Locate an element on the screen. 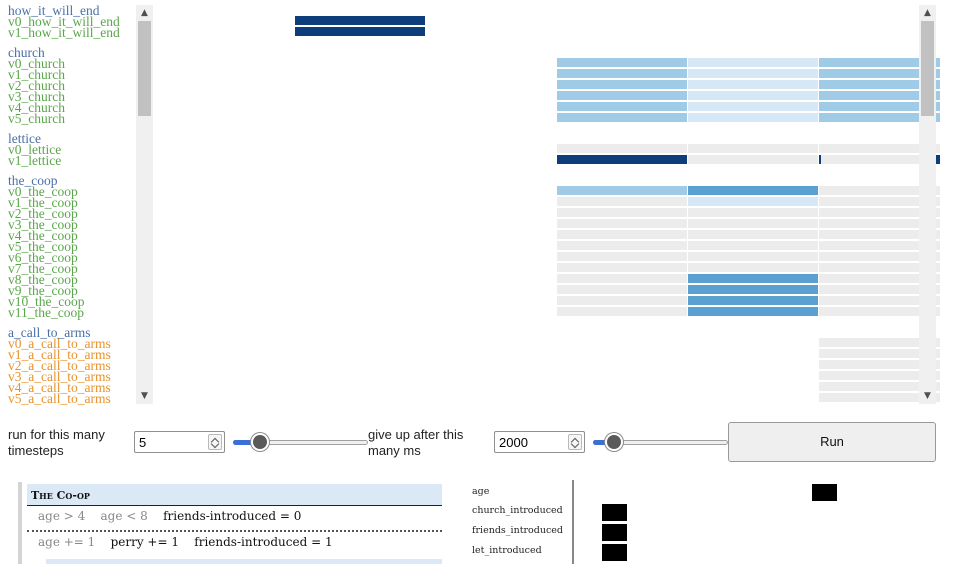  version-label: v11_the_coop is located at coordinates (46, 312).